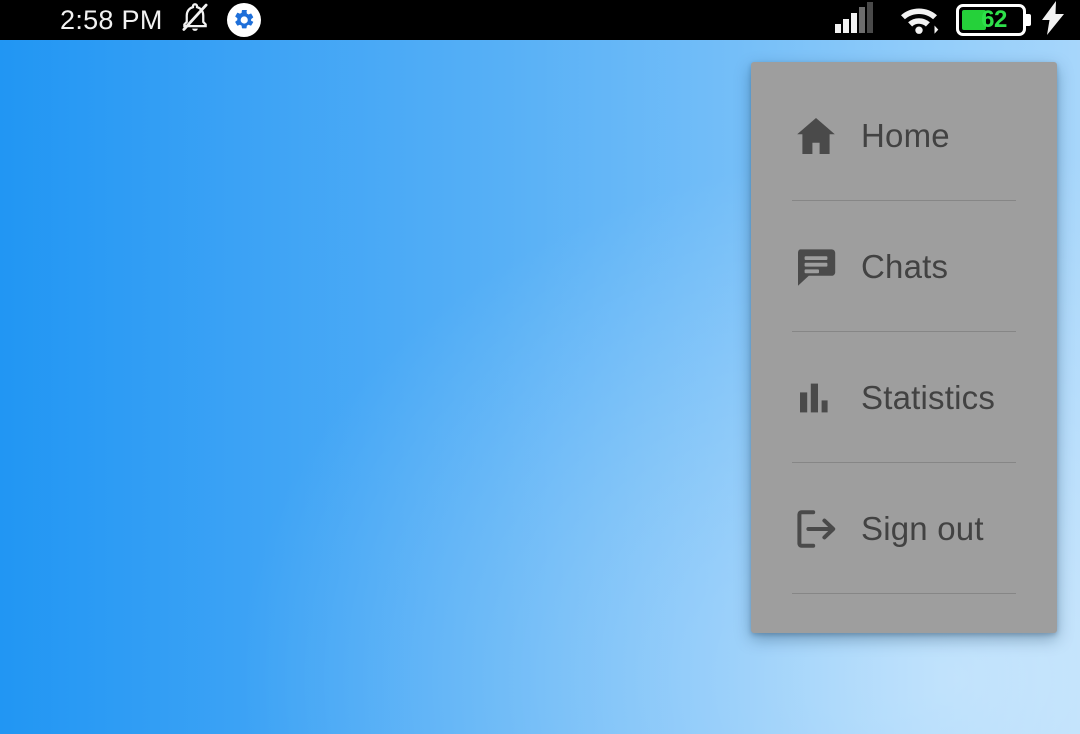  Describe the element at coordinates (950, 20) in the screenshot. I see `status-bar-right-group: 62` at that location.